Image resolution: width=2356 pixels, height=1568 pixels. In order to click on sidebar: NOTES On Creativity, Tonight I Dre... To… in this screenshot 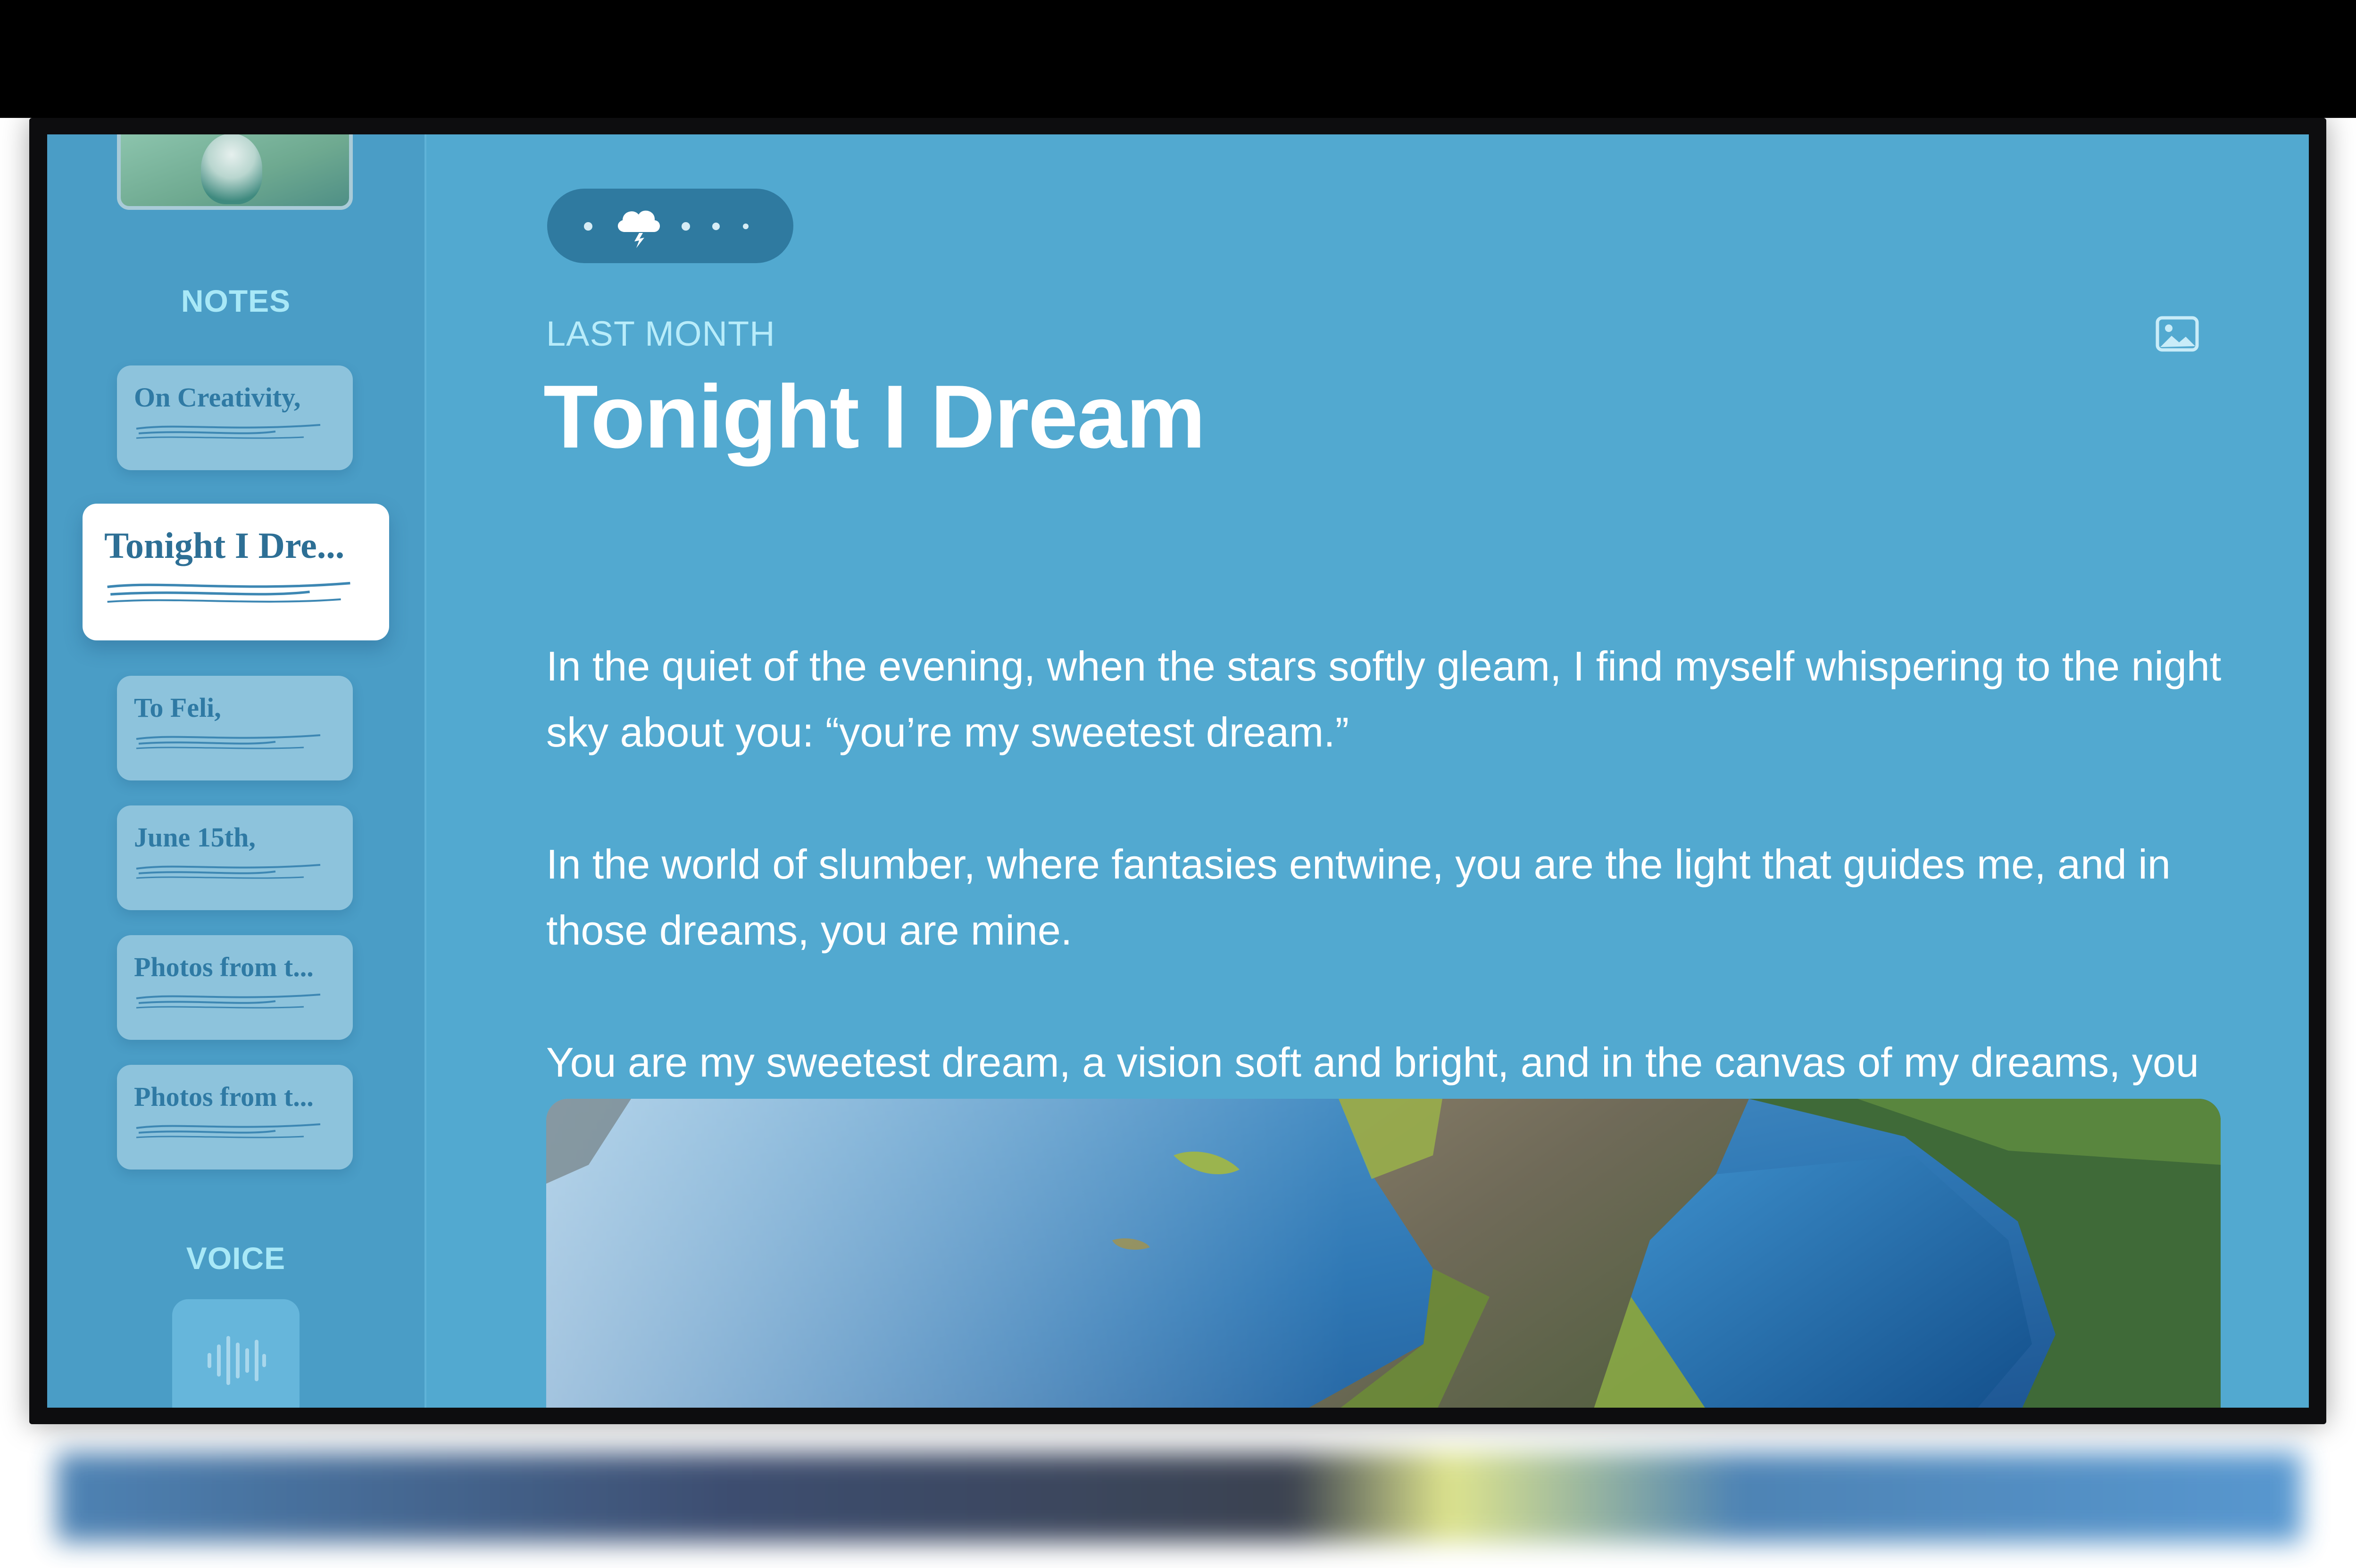, I will do `click(237, 771)`.